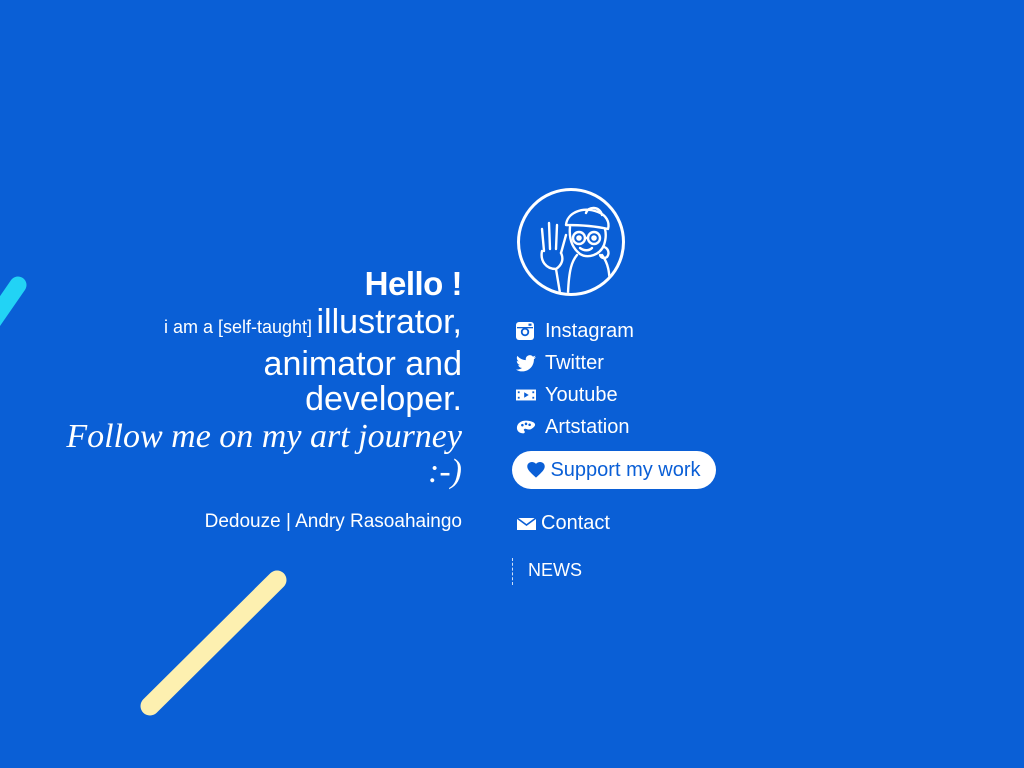 This screenshot has width=1024, height=768. Describe the element at coordinates (383, 399) in the screenshot. I see `role-developer: developer.` at that location.